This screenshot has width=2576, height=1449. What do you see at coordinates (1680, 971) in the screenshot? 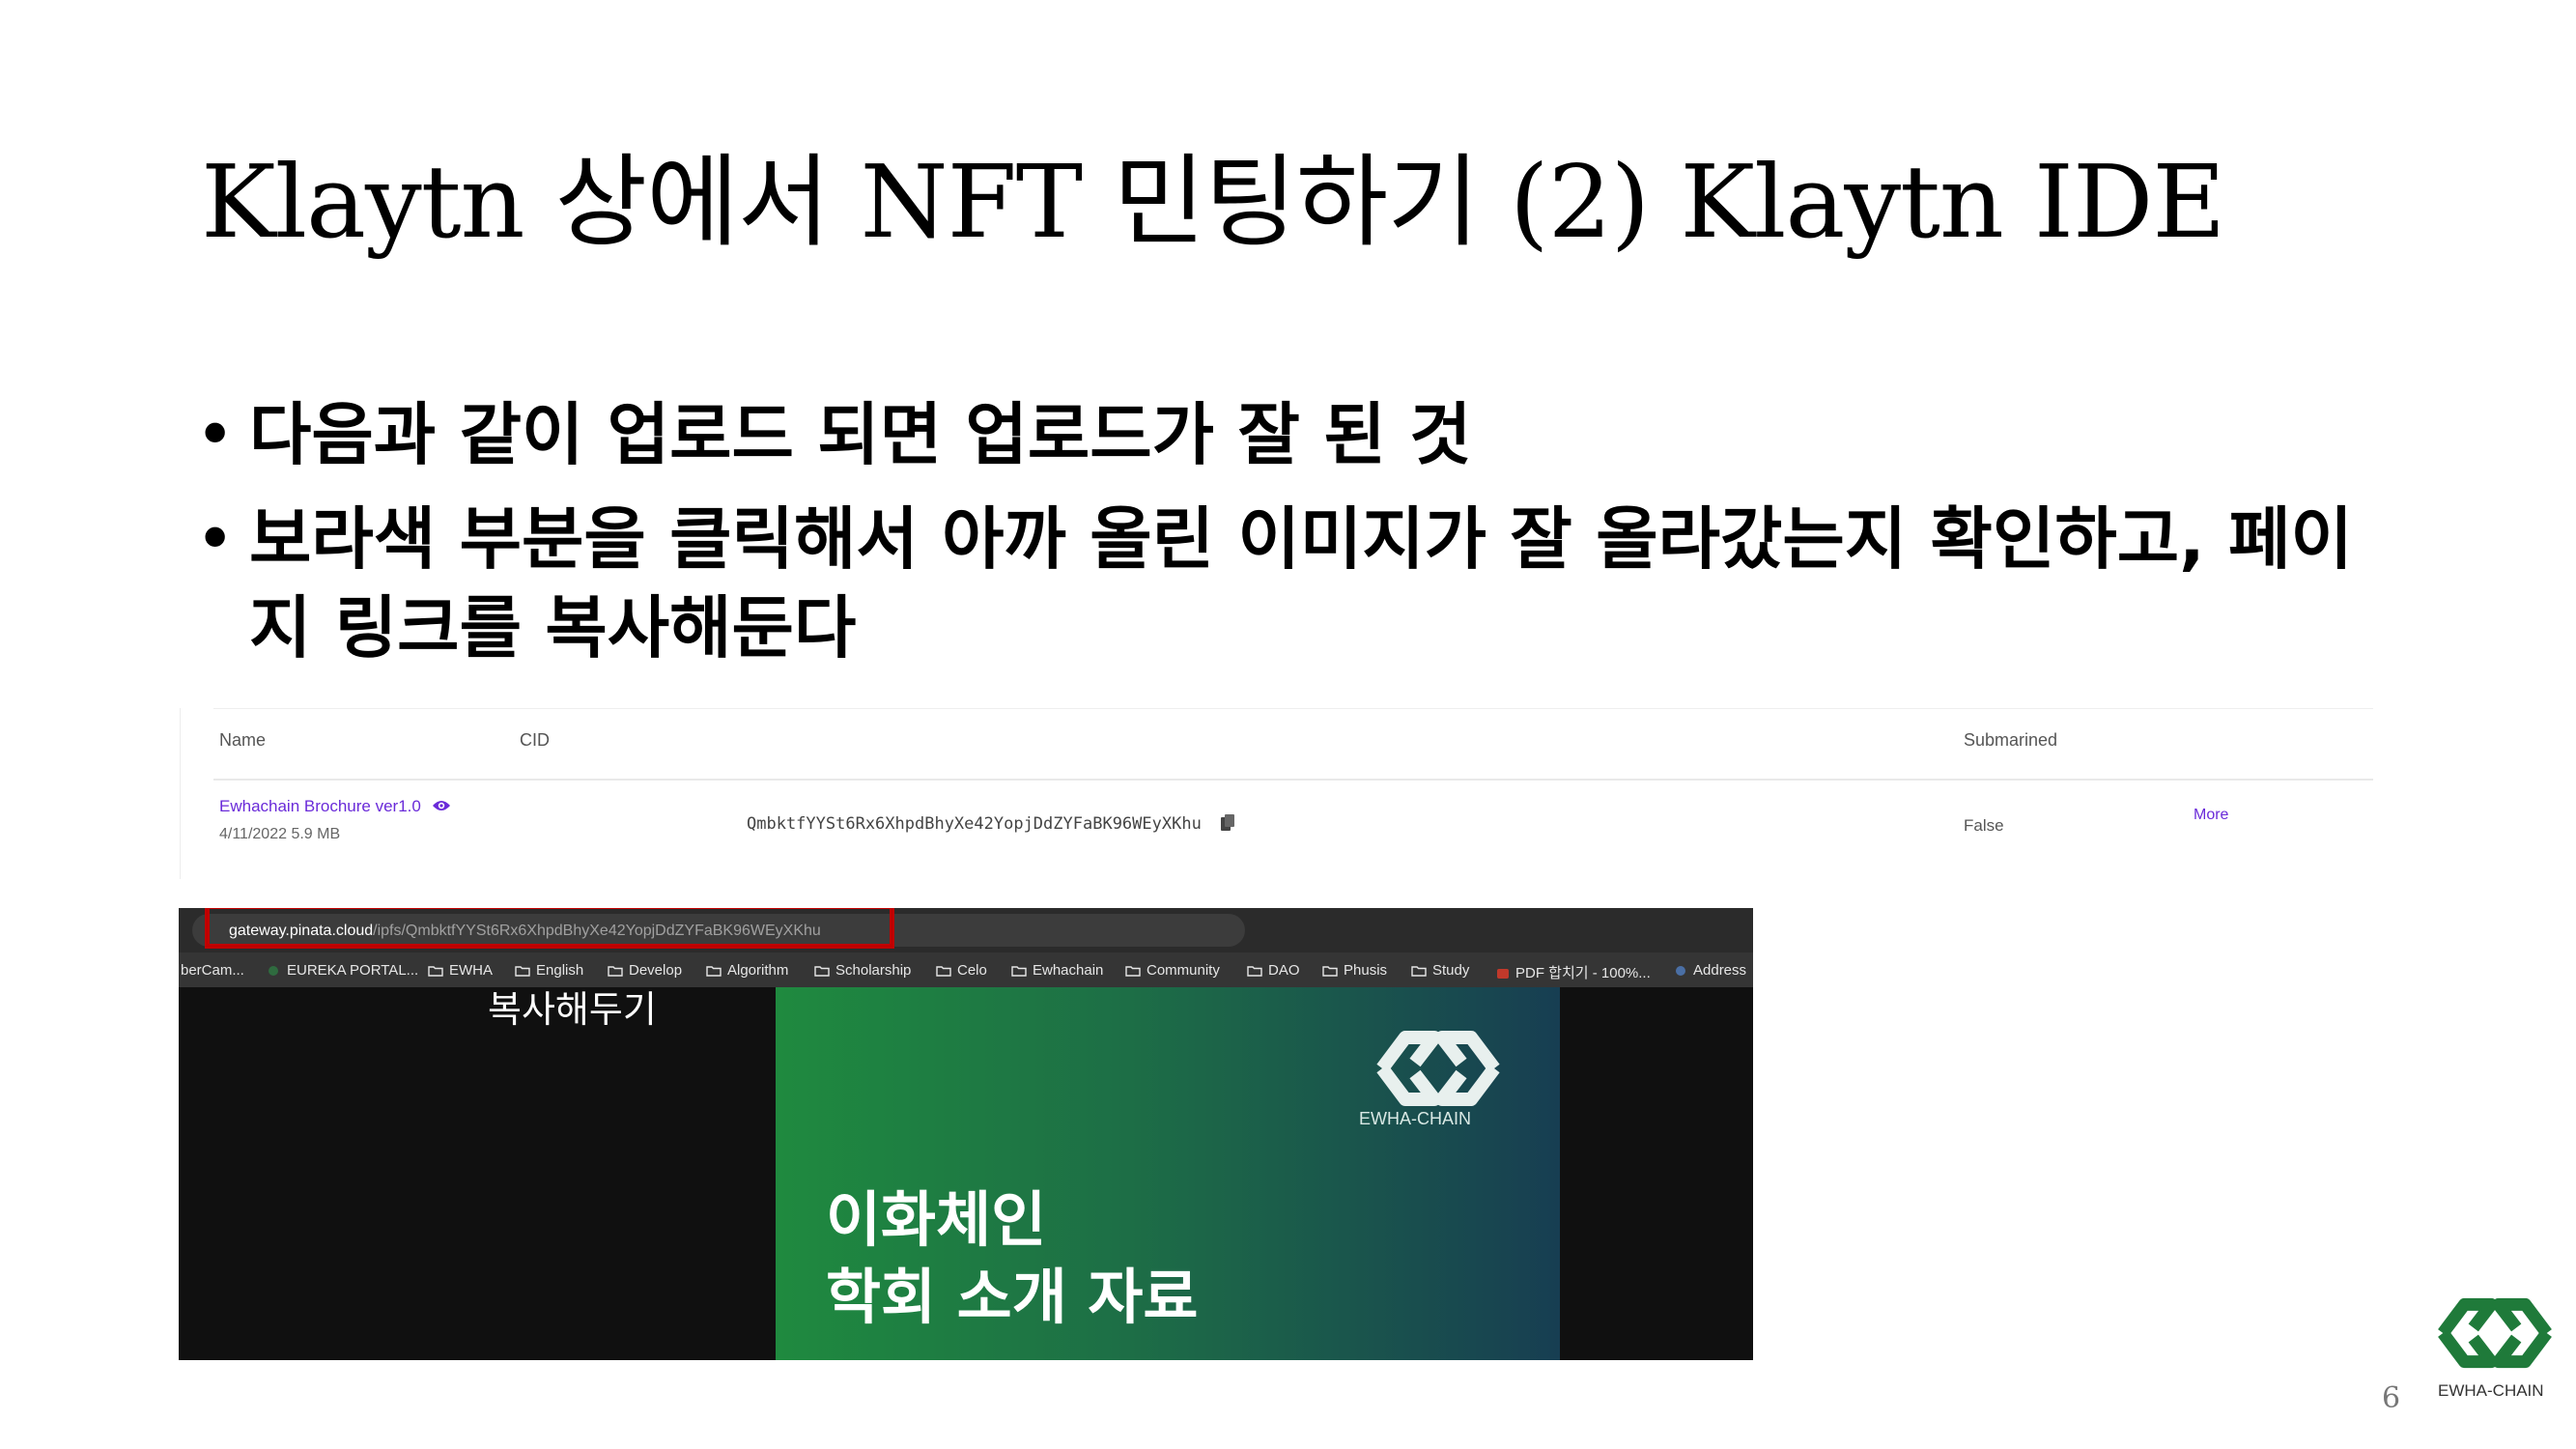
I see `address-favicon-icon` at bounding box center [1680, 971].